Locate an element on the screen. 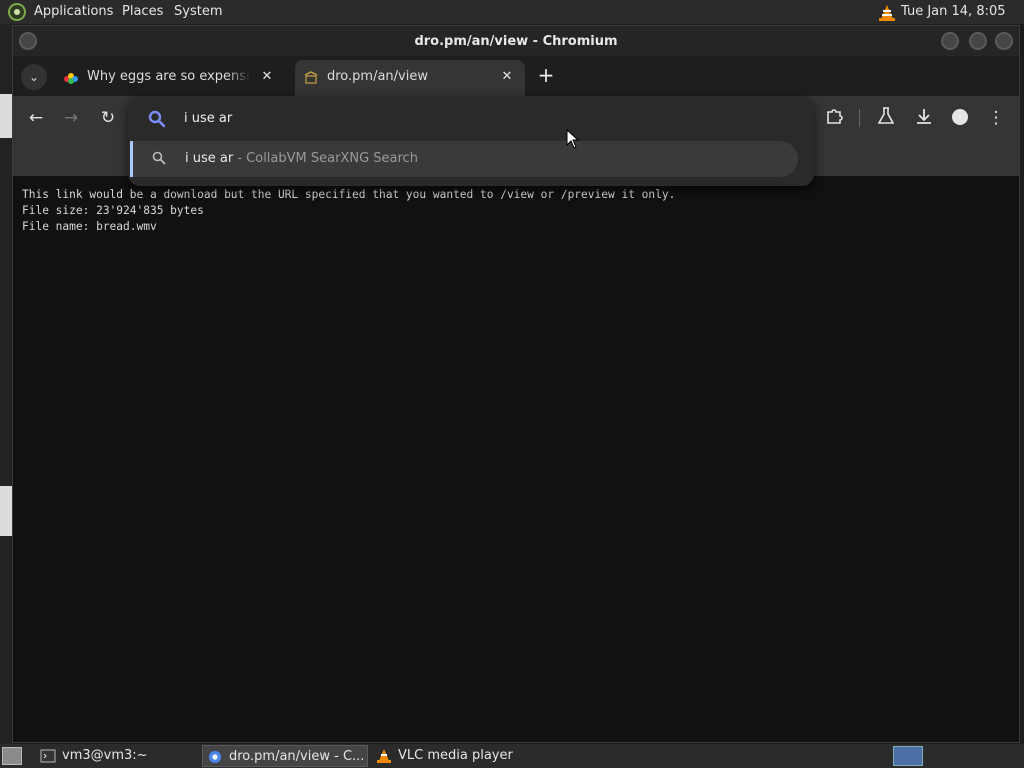 This screenshot has height=768, width=1024. new-tab-button: + is located at coordinates (546, 75).